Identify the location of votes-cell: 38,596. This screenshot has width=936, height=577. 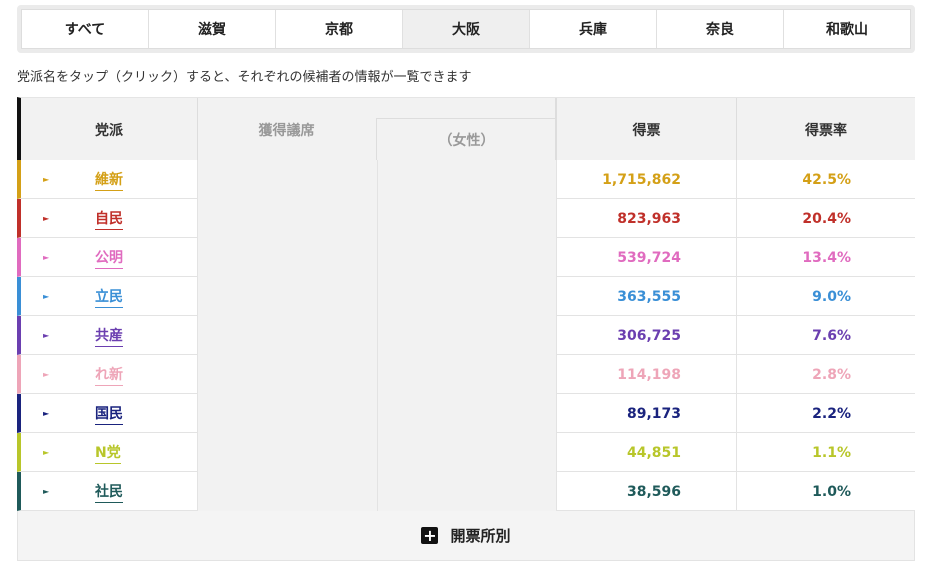
(646, 491).